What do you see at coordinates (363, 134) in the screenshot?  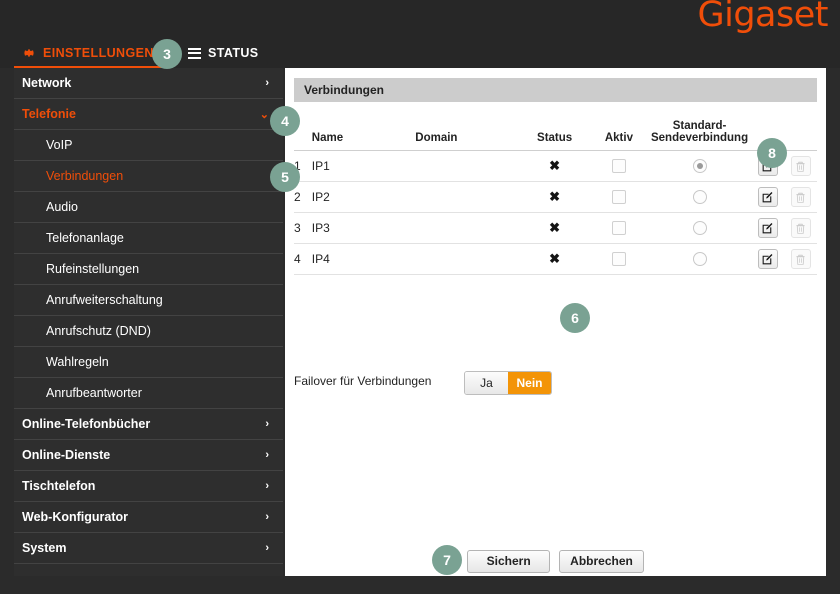 I see `col-name: Name` at bounding box center [363, 134].